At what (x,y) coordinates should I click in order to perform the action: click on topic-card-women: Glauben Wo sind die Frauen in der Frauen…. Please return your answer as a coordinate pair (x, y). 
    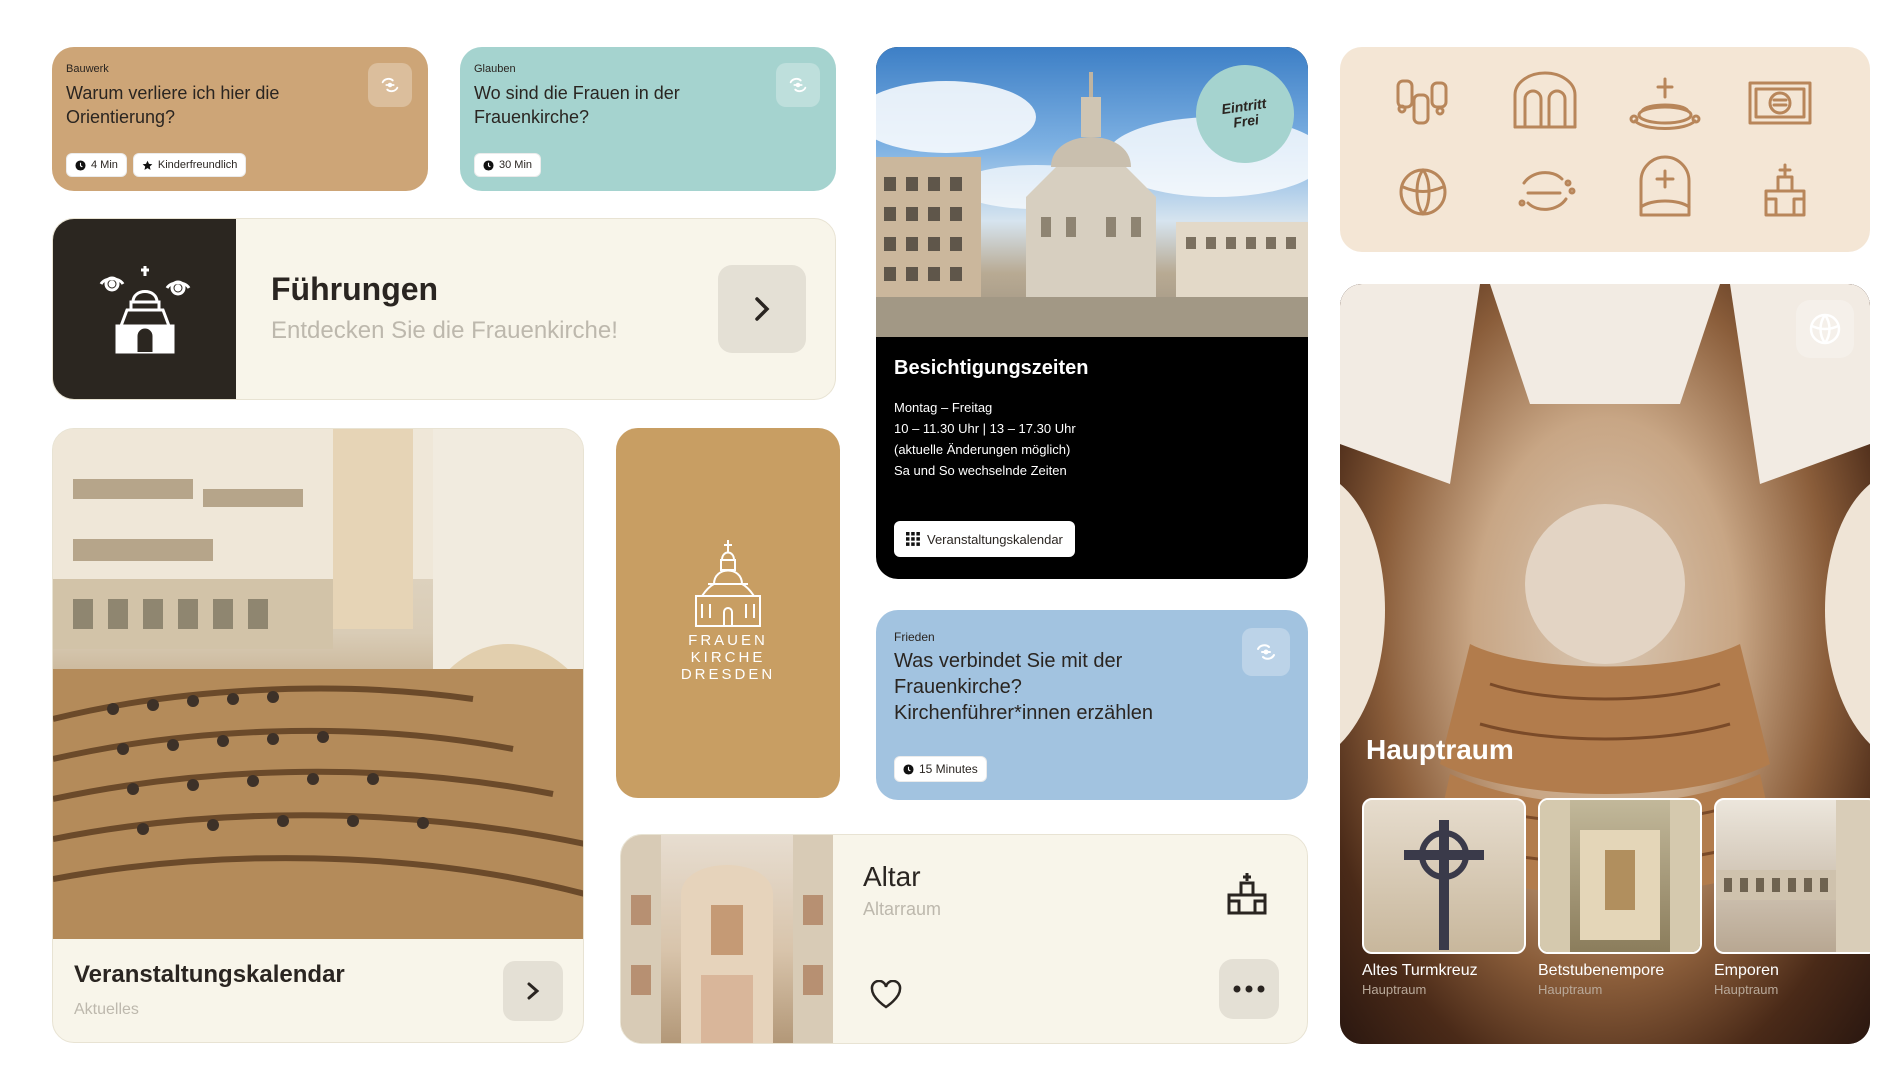
    Looking at the image, I should click on (648, 119).